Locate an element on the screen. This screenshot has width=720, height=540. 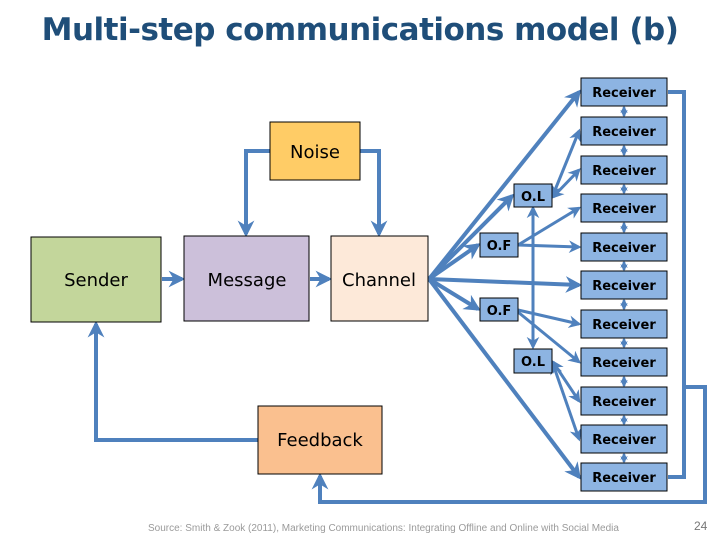
channel-node: Channel is located at coordinates (379, 278).